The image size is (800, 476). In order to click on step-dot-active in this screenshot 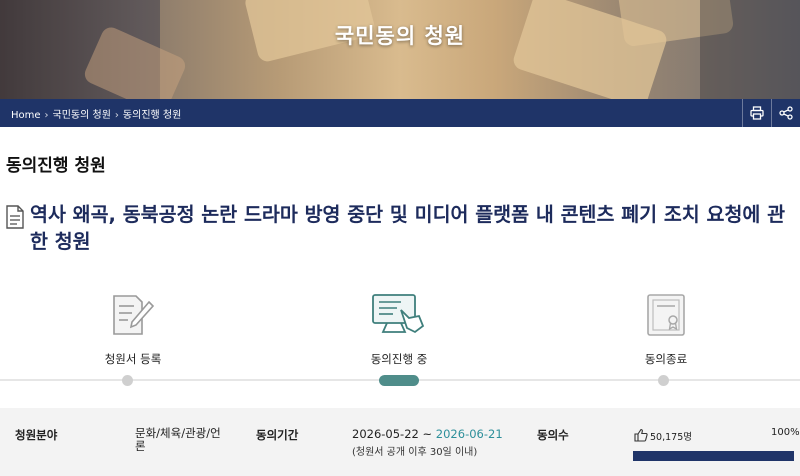, I will do `click(399, 380)`.